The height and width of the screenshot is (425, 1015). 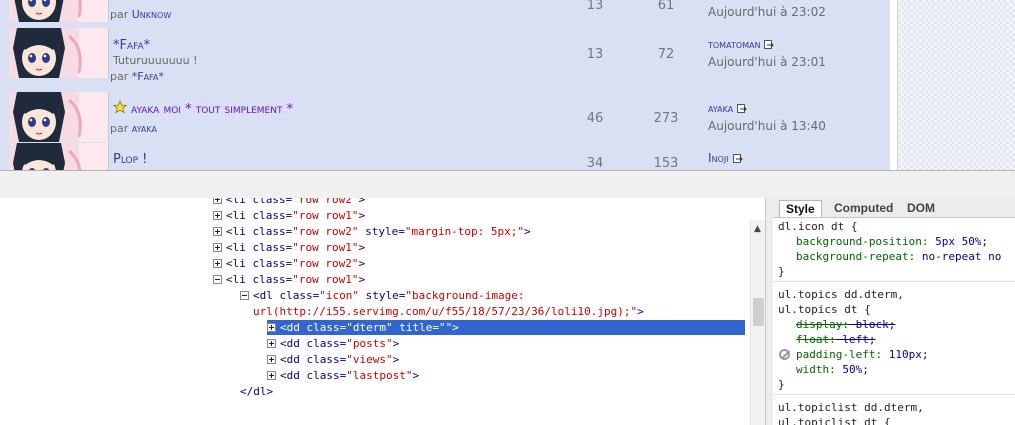 What do you see at coordinates (832, 369) in the screenshot?
I see `css-declaration: width: 50%;` at bounding box center [832, 369].